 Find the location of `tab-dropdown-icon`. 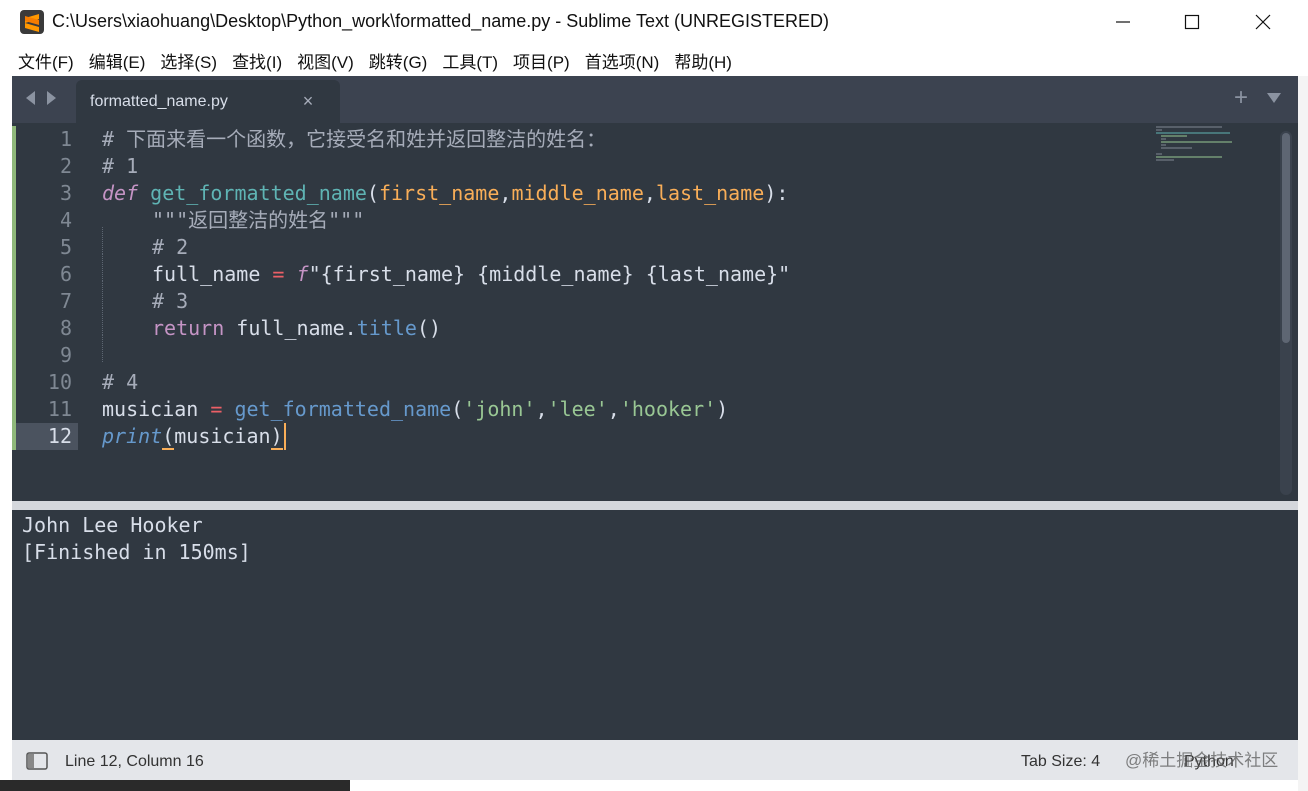

tab-dropdown-icon is located at coordinates (1274, 98).